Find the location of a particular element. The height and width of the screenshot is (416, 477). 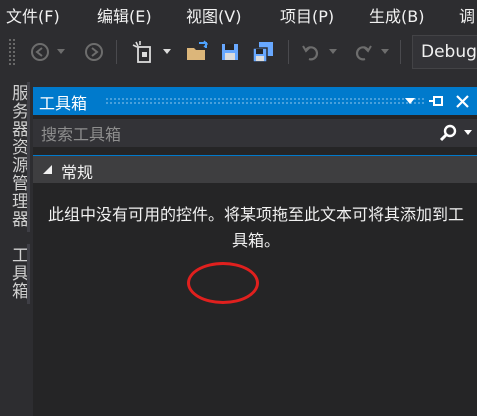

group-label: 常规 is located at coordinates (77, 172).